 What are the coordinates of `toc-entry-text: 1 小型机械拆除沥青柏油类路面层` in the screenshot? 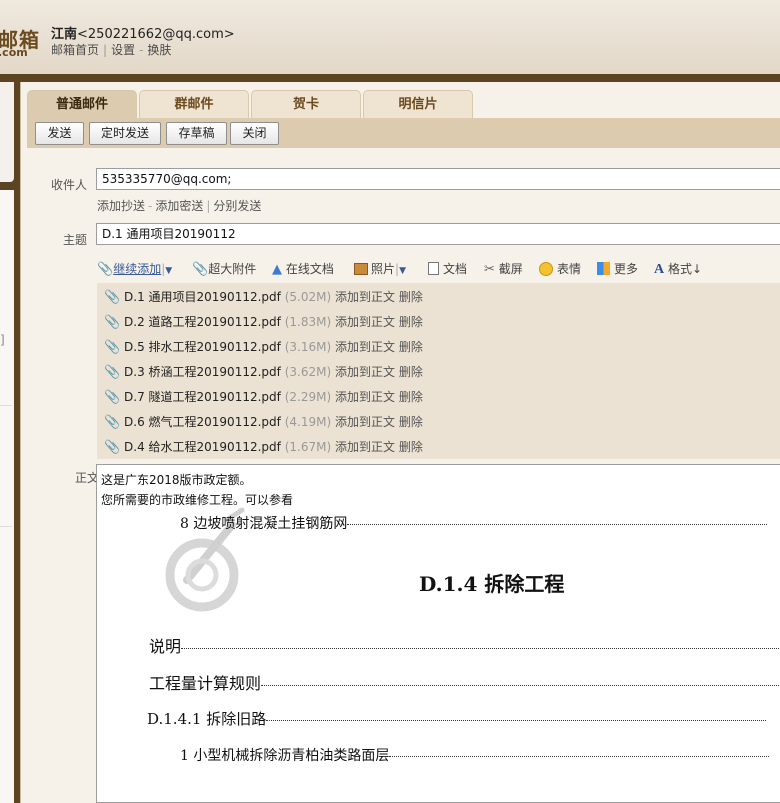 It's located at (285, 756).